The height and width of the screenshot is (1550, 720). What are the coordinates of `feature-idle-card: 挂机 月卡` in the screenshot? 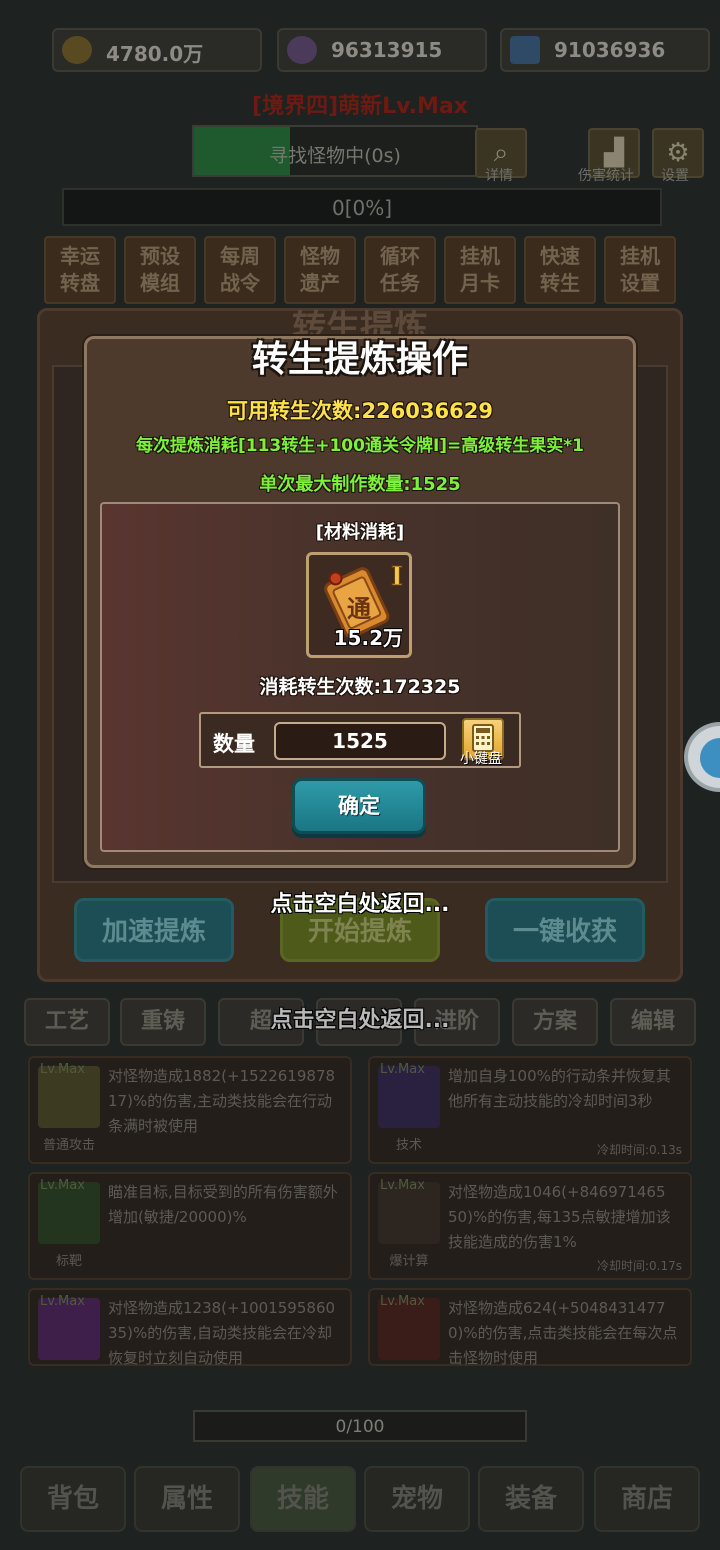 It's located at (480, 270).